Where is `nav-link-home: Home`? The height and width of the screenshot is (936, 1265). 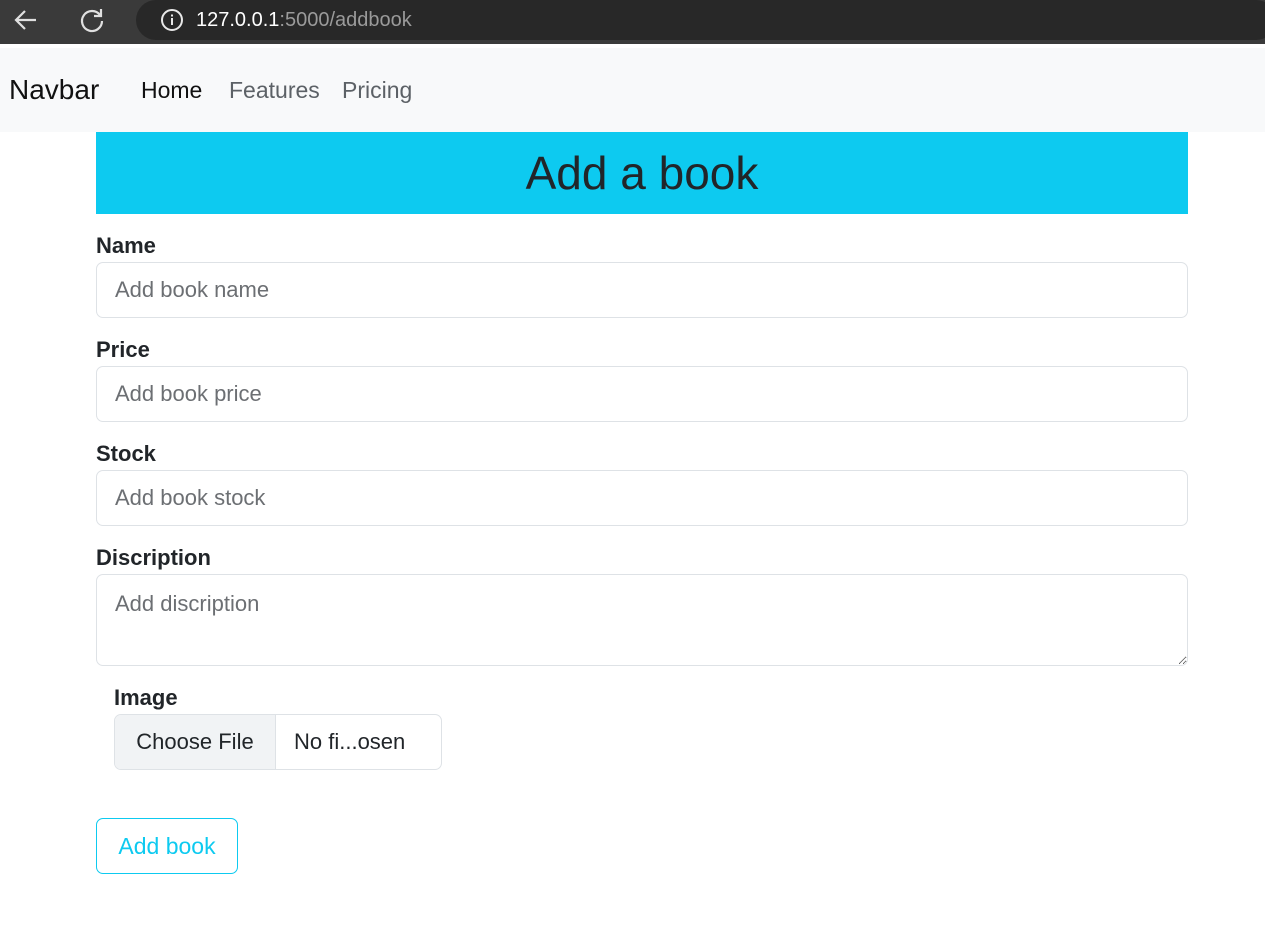
nav-link-home: Home is located at coordinates (171, 90).